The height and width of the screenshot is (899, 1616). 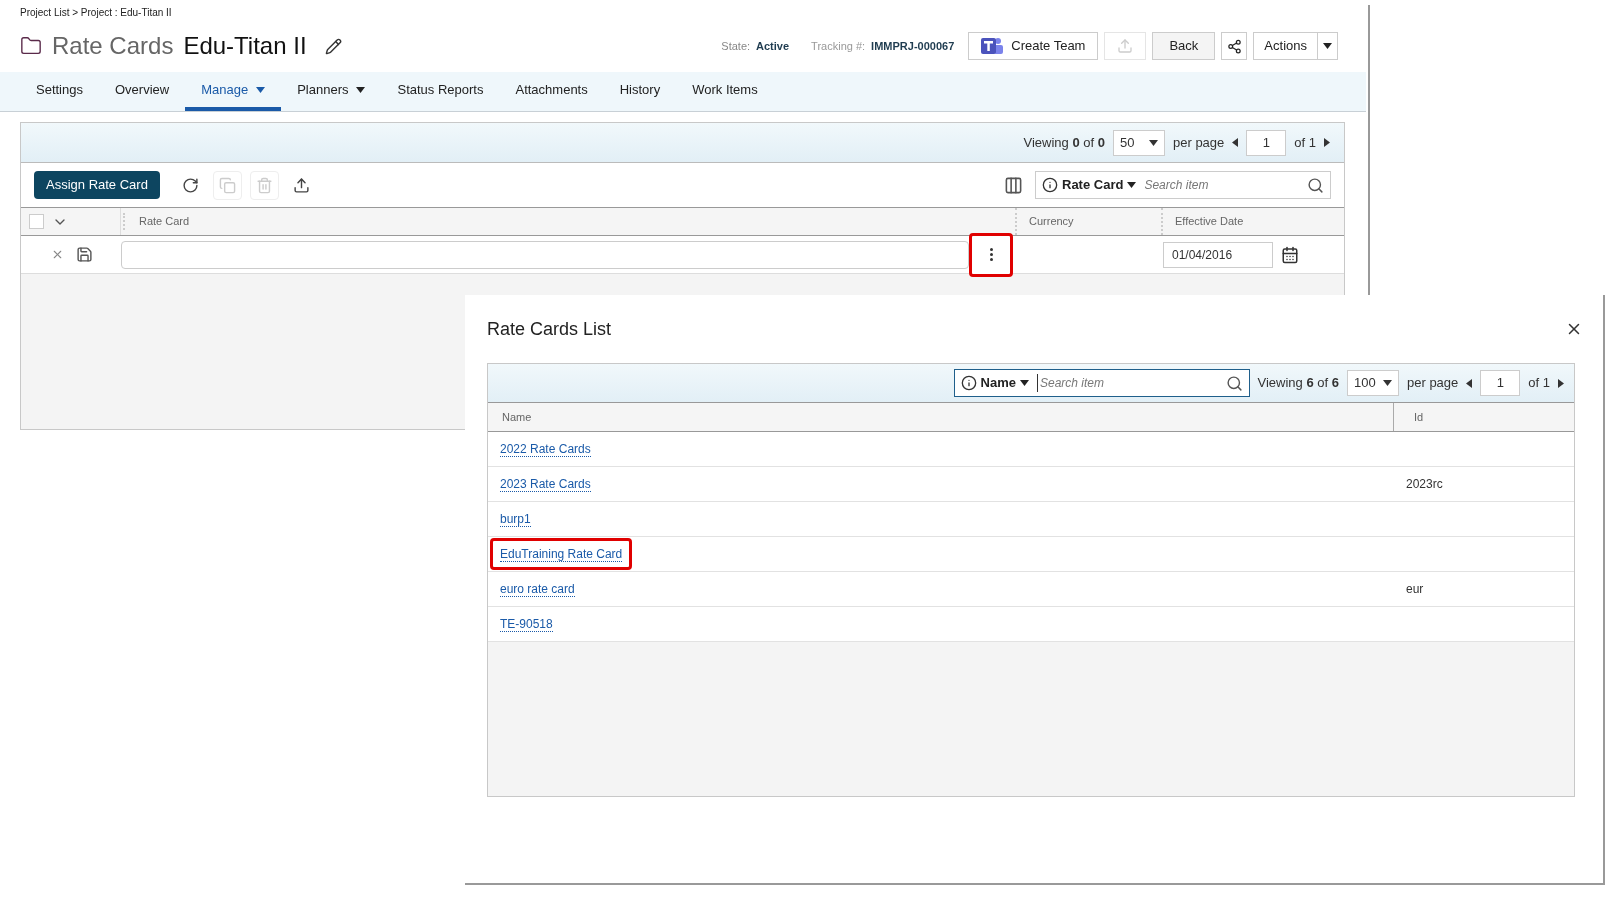 What do you see at coordinates (992, 46) in the screenshot?
I see `teams-logo-icon` at bounding box center [992, 46].